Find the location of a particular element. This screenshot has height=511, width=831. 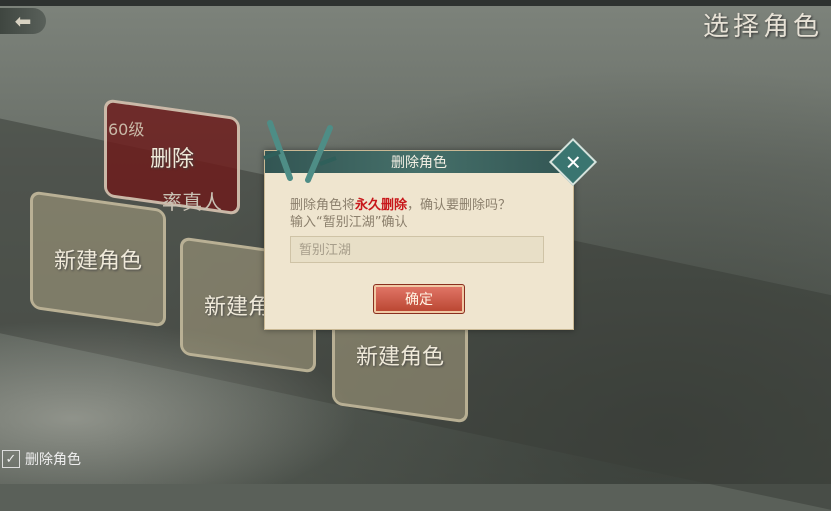

swords-decoration-icon is located at coordinates (300, 151).